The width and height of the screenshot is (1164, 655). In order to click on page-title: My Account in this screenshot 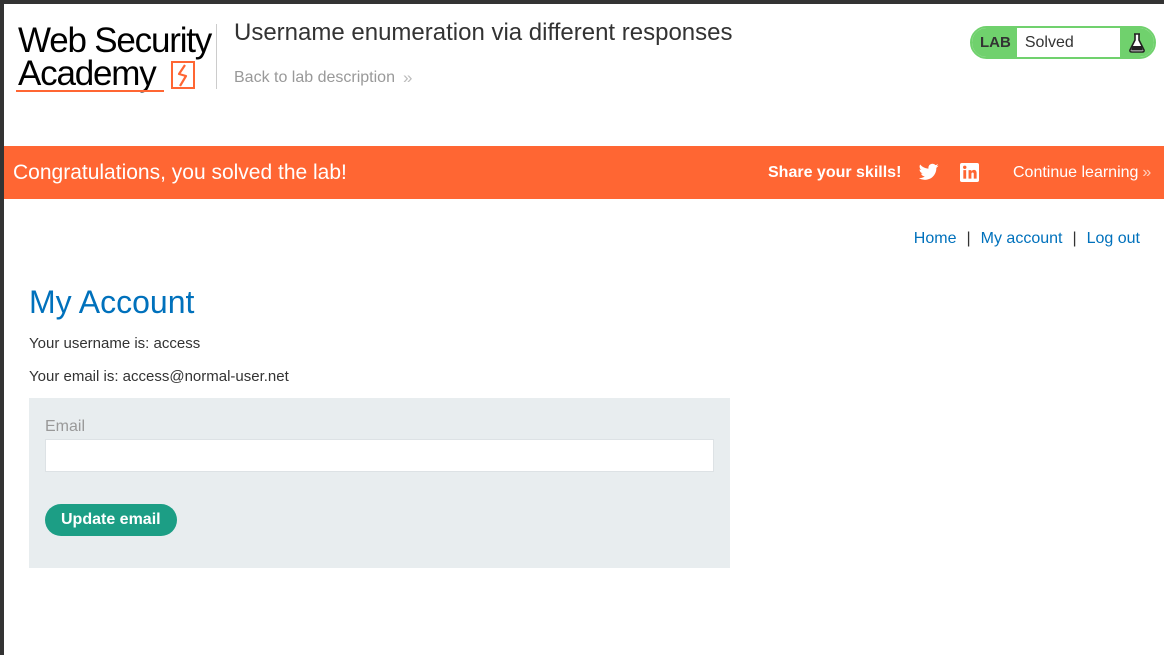, I will do `click(112, 302)`.